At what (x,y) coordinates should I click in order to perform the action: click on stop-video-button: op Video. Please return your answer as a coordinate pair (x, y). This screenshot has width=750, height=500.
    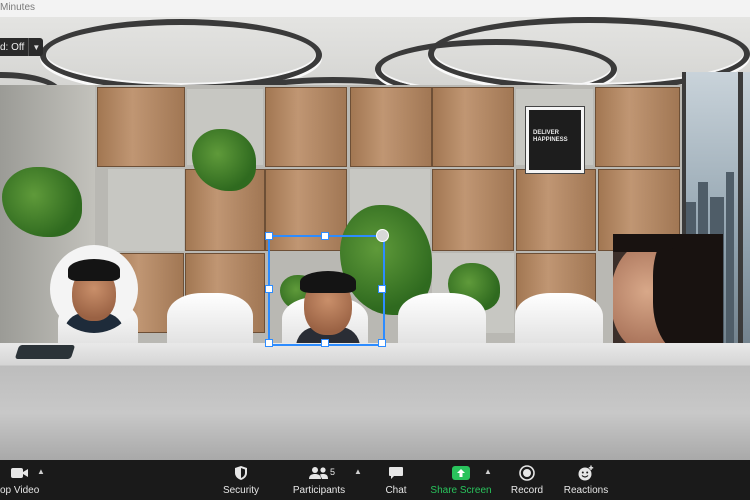
    Looking at the image, I should click on (20, 480).